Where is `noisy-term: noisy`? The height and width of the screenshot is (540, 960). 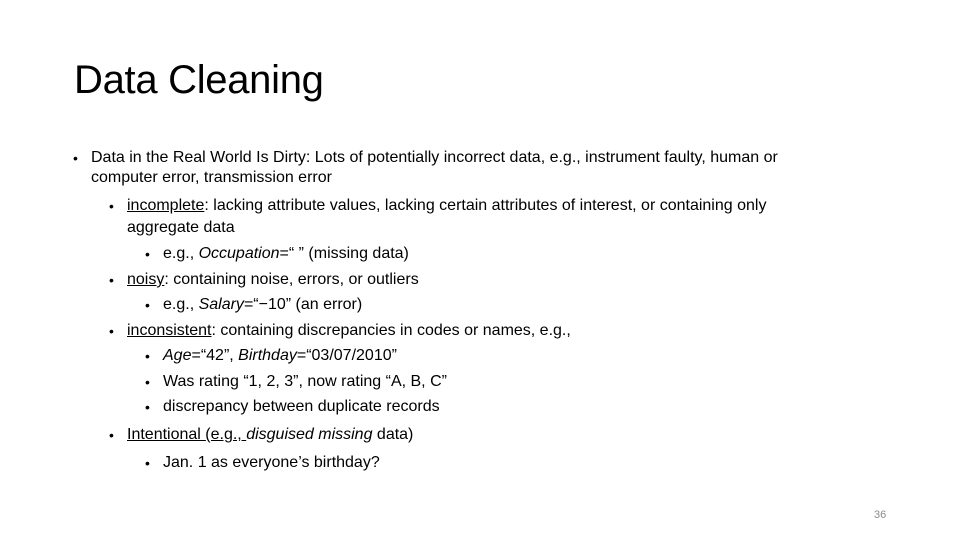
noisy-term: noisy is located at coordinates (146, 279).